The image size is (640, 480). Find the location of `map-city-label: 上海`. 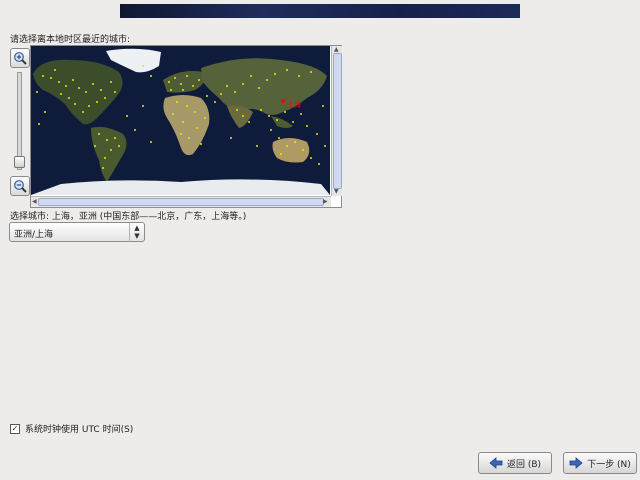

map-city-label: 上海 is located at coordinates (294, 104).